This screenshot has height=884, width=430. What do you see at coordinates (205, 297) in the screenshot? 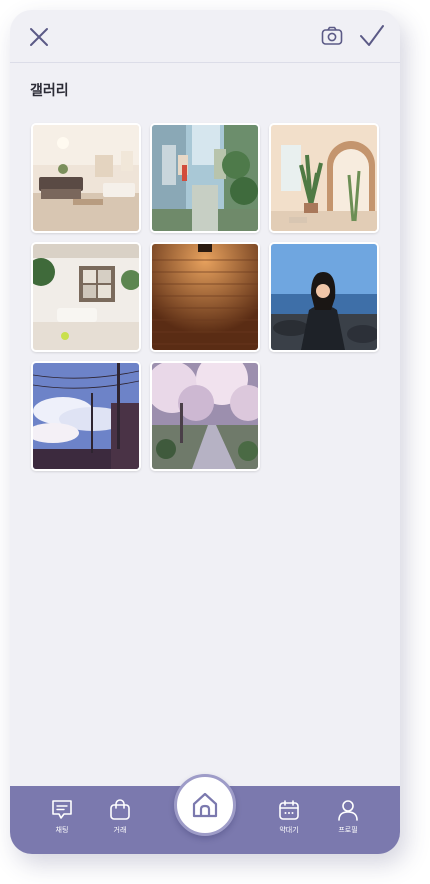
I see `photo-brick-wall-light` at bounding box center [205, 297].